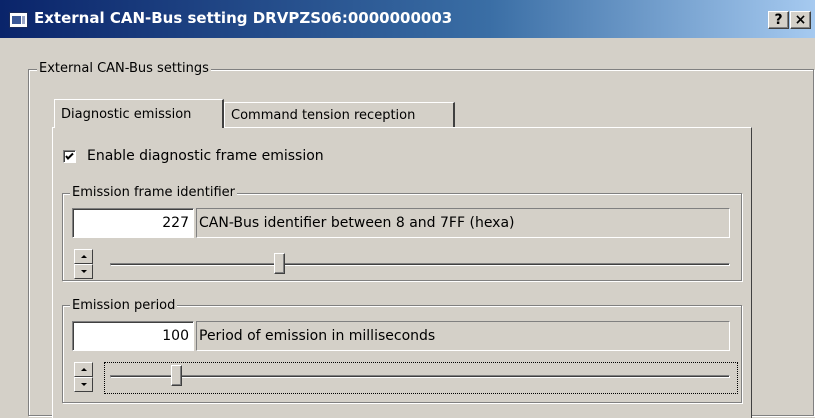 The width and height of the screenshot is (815, 418). I want to click on enable-diagnostic-label: Enable diagnostic frame emission, so click(205, 156).